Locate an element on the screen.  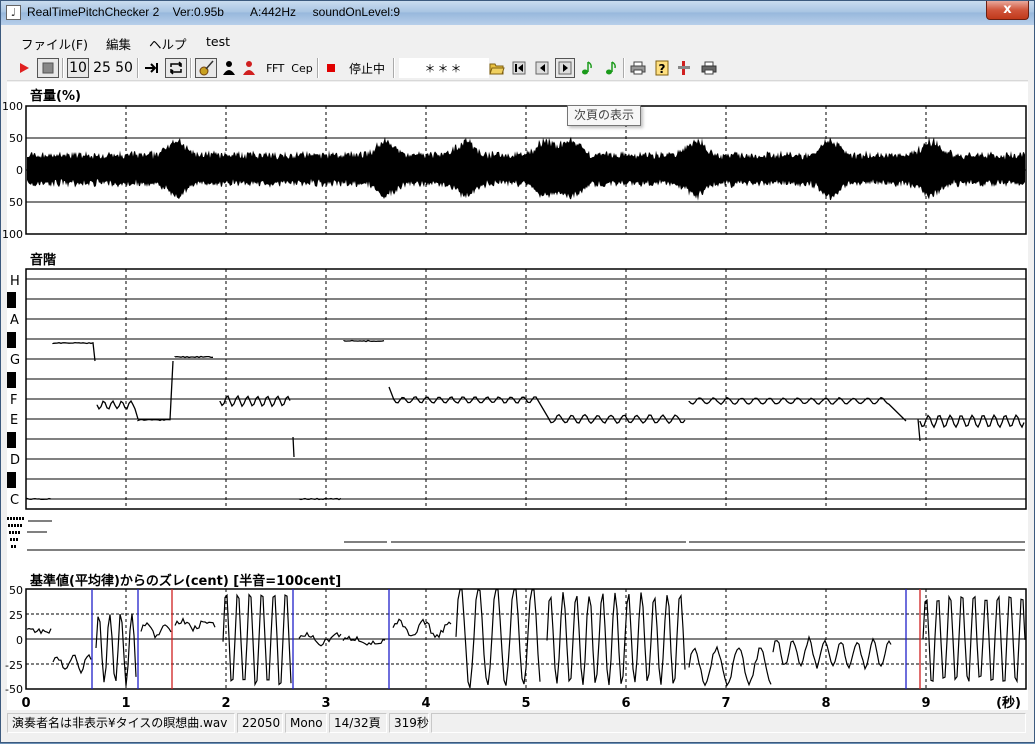
status-empty is located at coordinates (728, 723).